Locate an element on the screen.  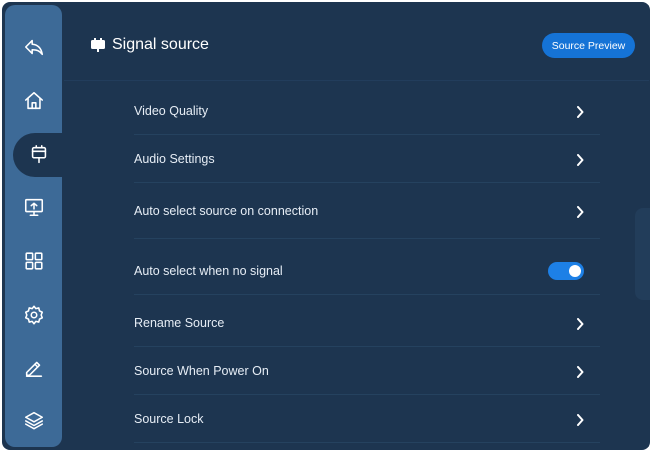
row-label: Rename Source is located at coordinates (179, 322).